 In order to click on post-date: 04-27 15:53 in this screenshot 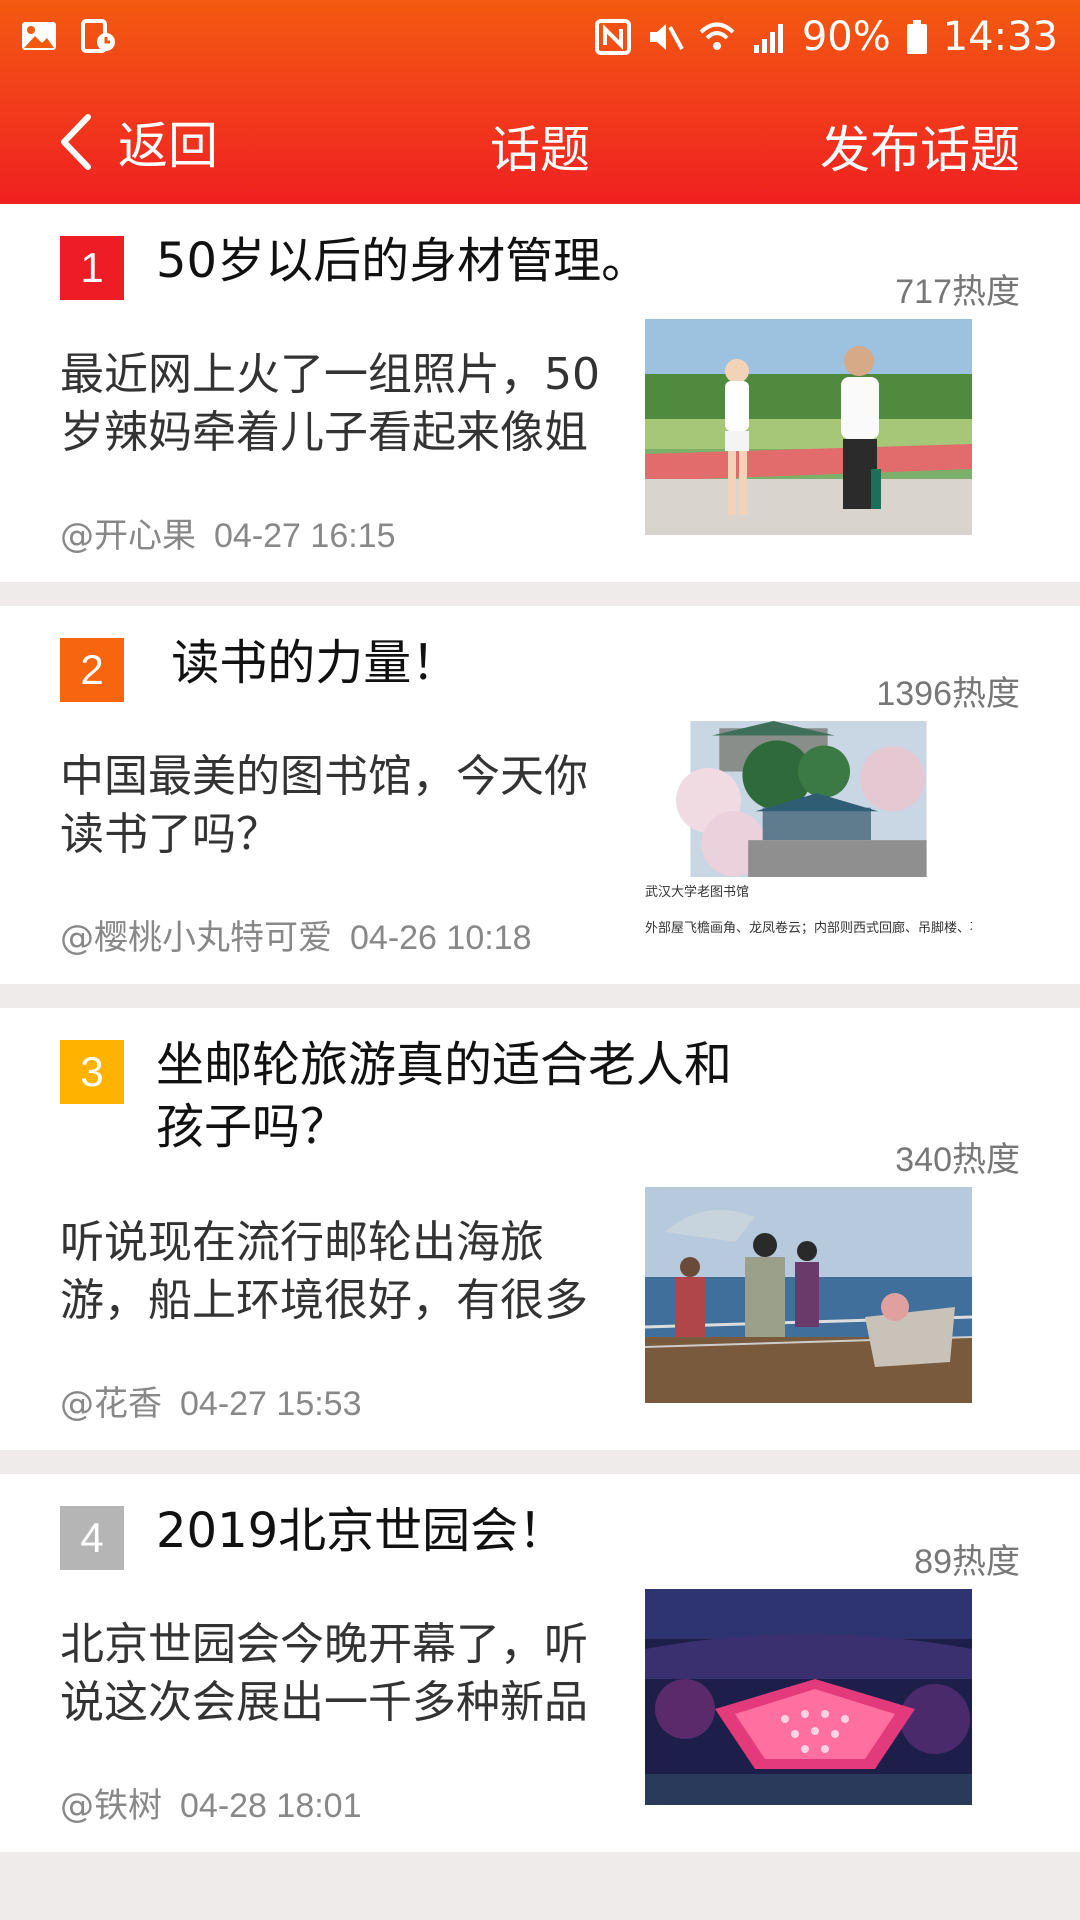, I will do `click(271, 1404)`.